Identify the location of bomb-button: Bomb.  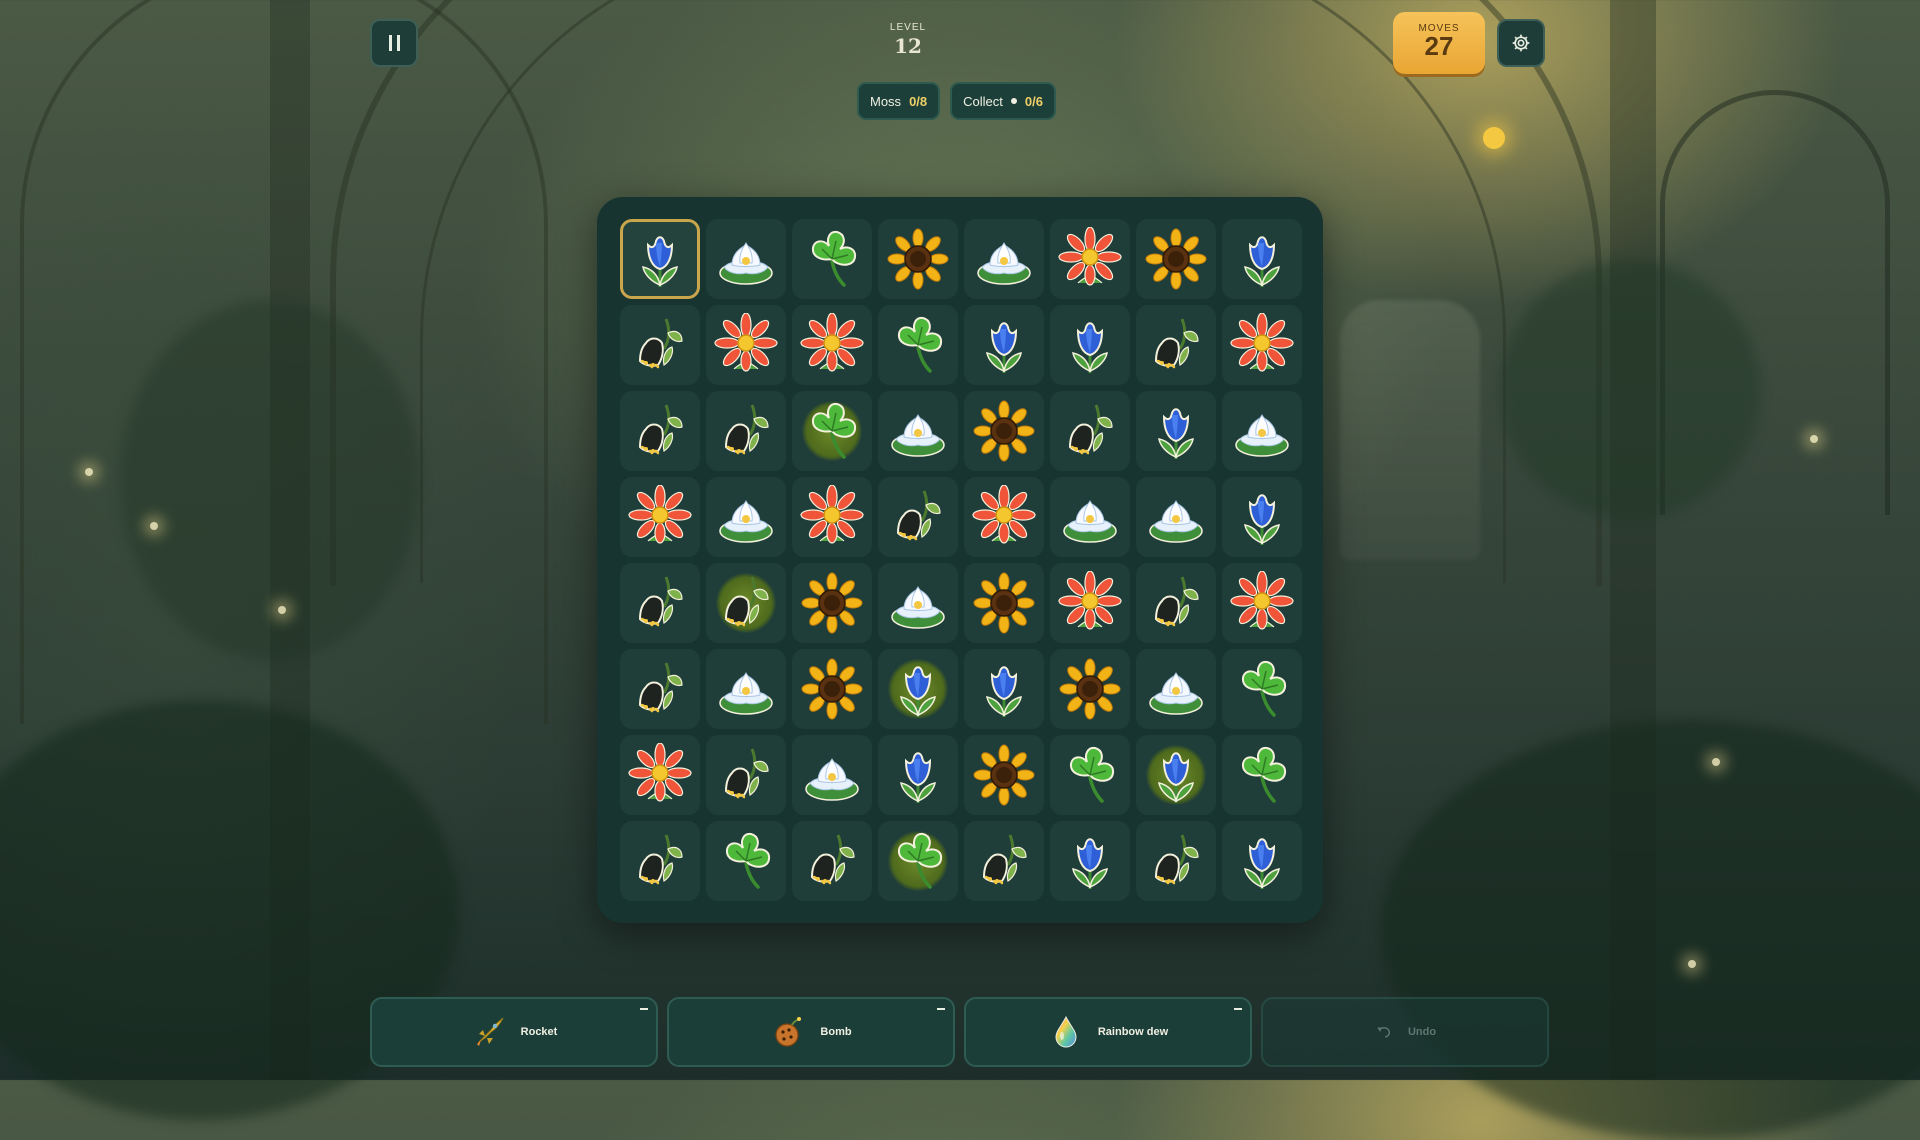
(811, 1032).